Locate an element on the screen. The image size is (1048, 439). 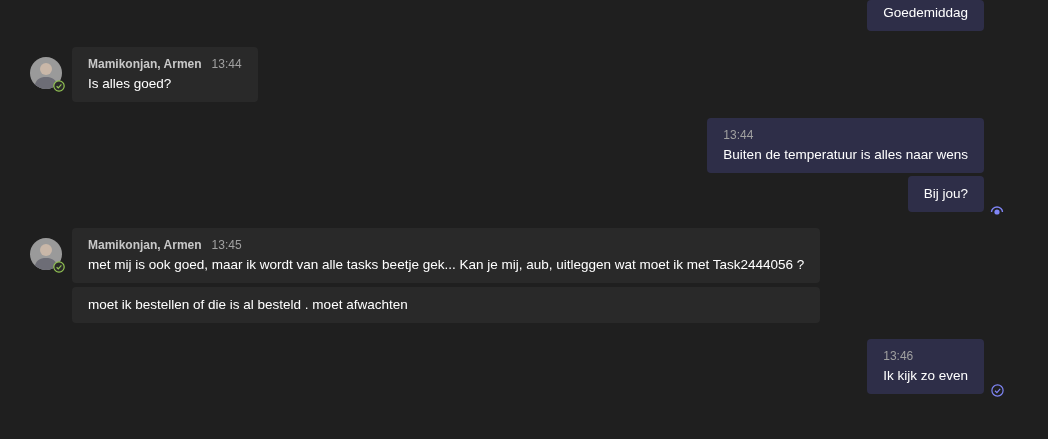
message-time: 13:45 is located at coordinates (226, 245).